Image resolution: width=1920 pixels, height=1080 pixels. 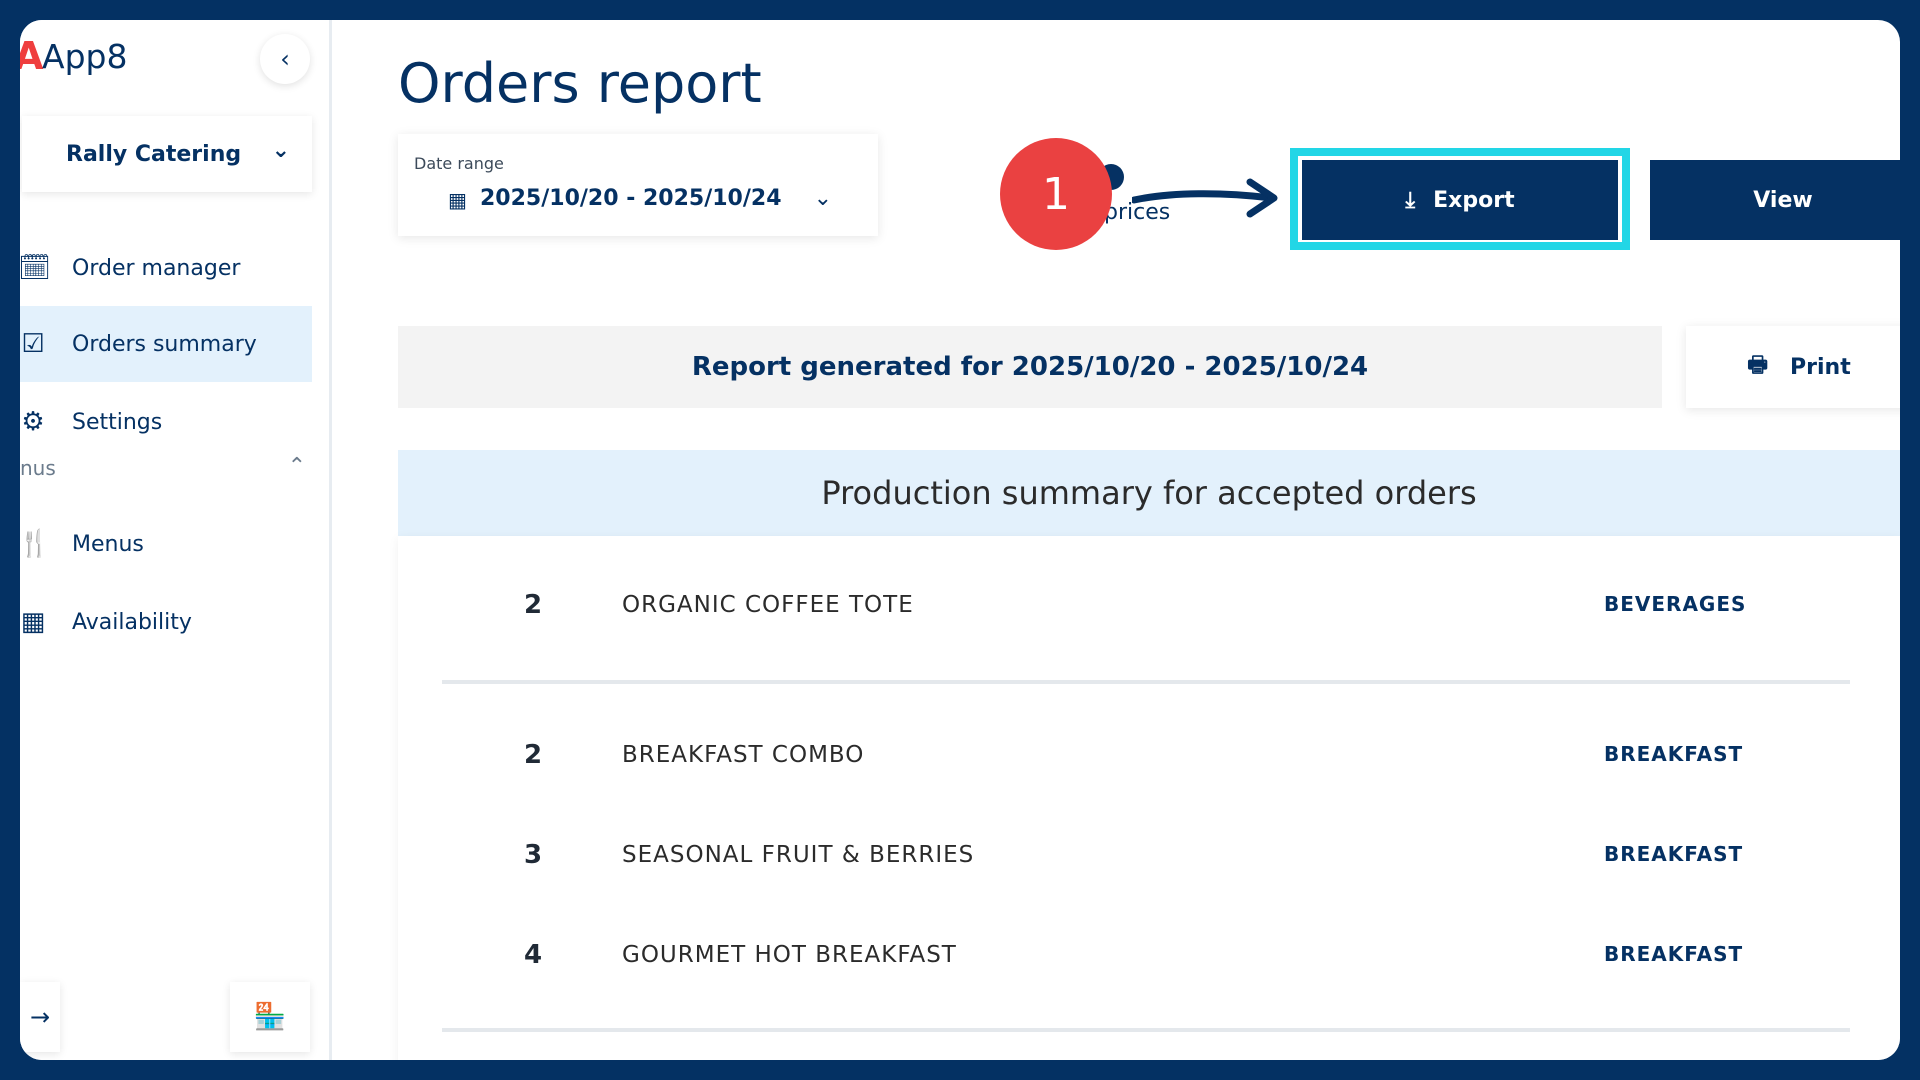 What do you see at coordinates (1149, 760) in the screenshot?
I see `list-item: 2 BREAKFAST COMBO BREAKFAST` at bounding box center [1149, 760].